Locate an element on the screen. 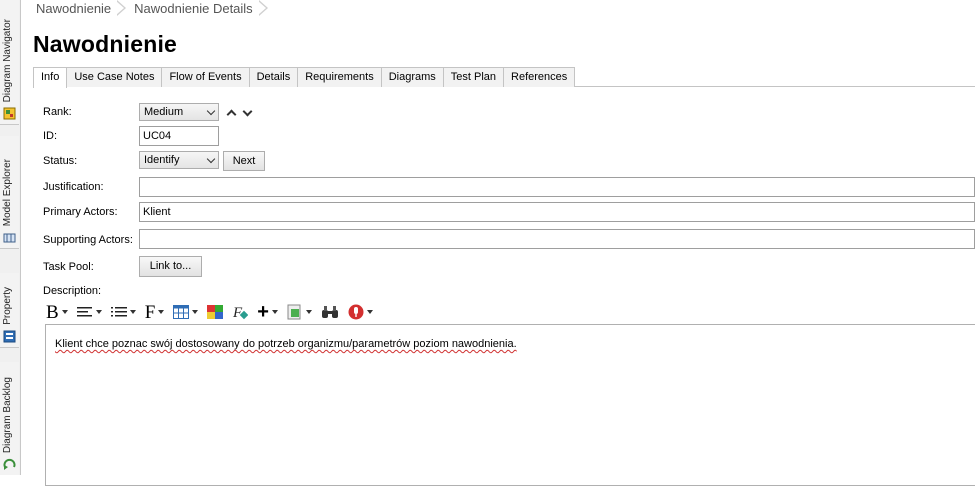 This screenshot has width=975, height=486. align-left-icon is located at coordinates (84, 312).